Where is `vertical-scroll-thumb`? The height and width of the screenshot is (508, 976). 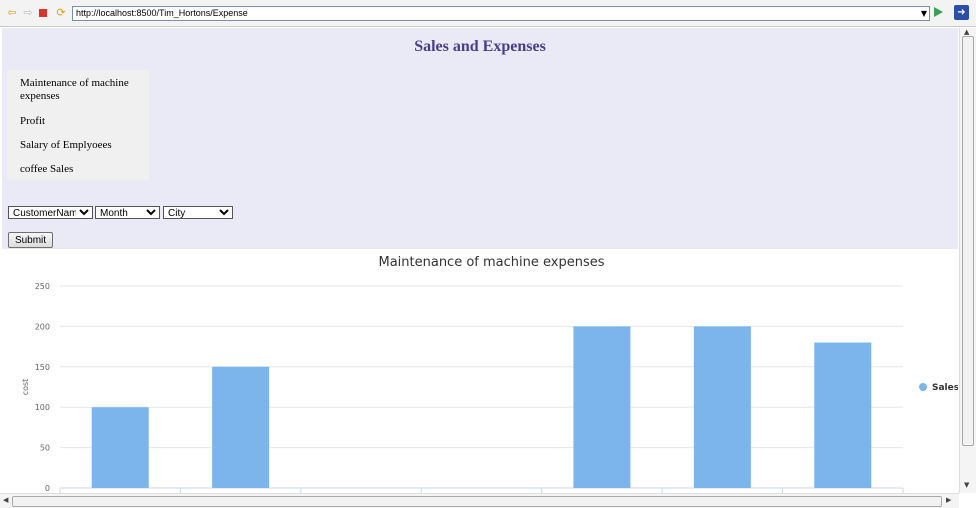
vertical-scroll-thumb is located at coordinates (968, 241).